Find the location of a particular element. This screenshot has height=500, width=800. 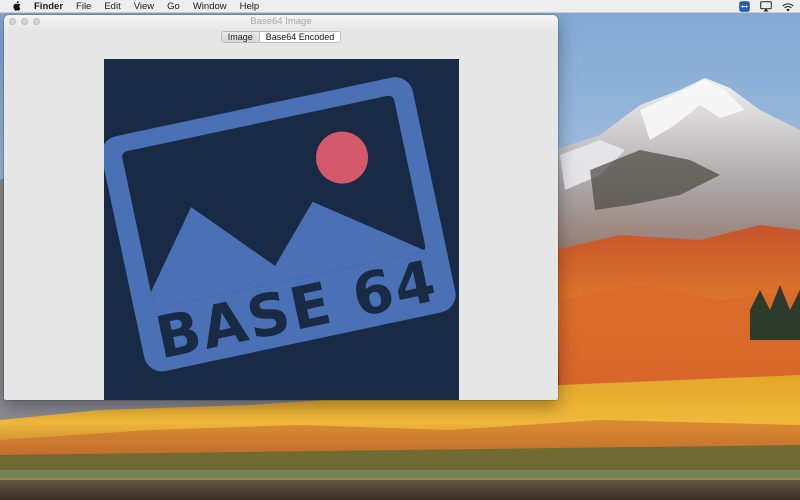

tab-bar: Image Base64 Encoded is located at coordinates (281, 36).